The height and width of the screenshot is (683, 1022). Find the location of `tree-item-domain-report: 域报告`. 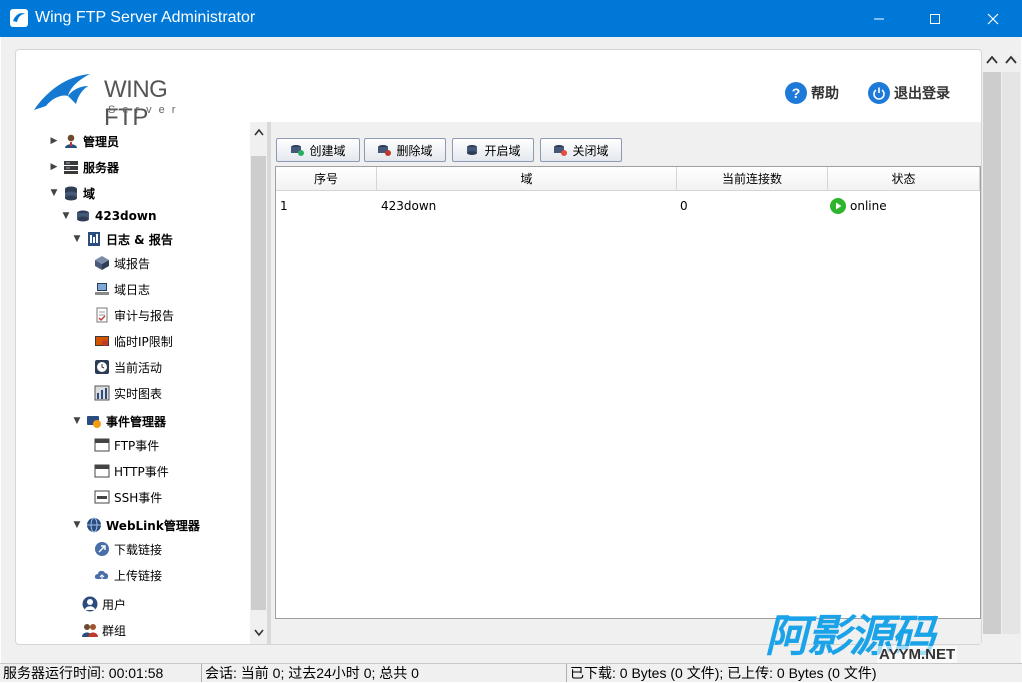

tree-item-domain-report: 域报告 is located at coordinates (122, 263).